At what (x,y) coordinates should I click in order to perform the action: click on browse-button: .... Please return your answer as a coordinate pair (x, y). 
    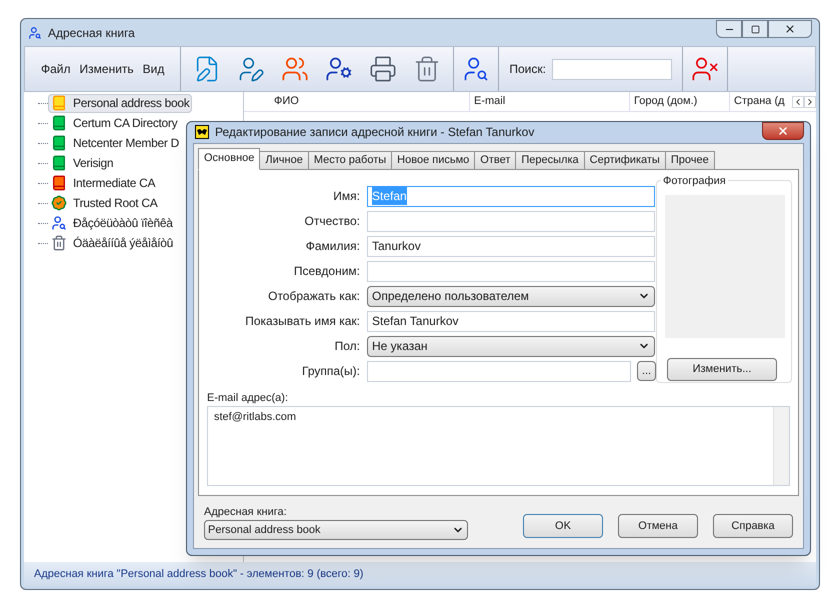
    Looking at the image, I should click on (646, 371).